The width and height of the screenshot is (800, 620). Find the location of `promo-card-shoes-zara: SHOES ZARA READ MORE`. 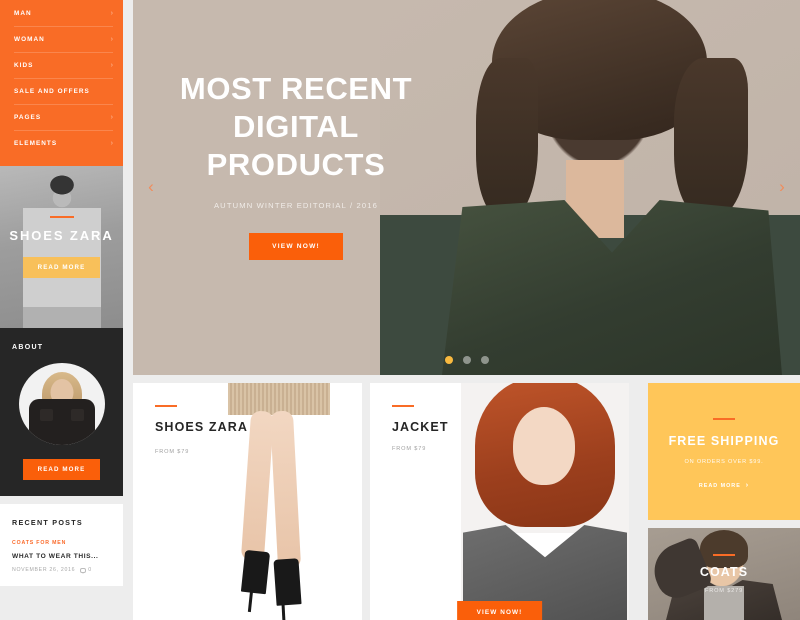

promo-card-shoes-zara: SHOES ZARA READ MORE is located at coordinates (61, 247).